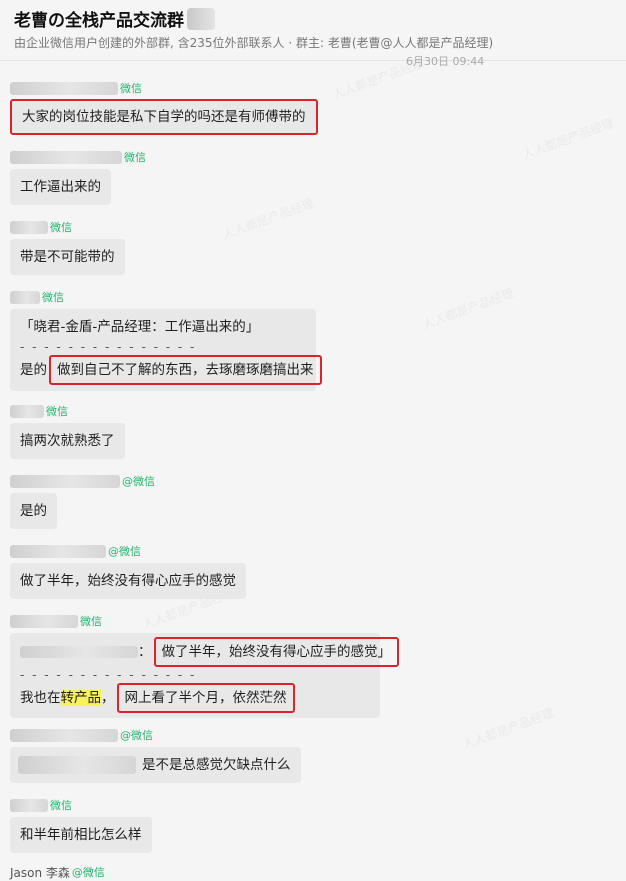 This screenshot has width=626, height=881. Describe the element at coordinates (164, 117) in the screenshot. I see `message-bubble: 大家的岗位技能是私下自学的吗还是有师傅带的` at that location.